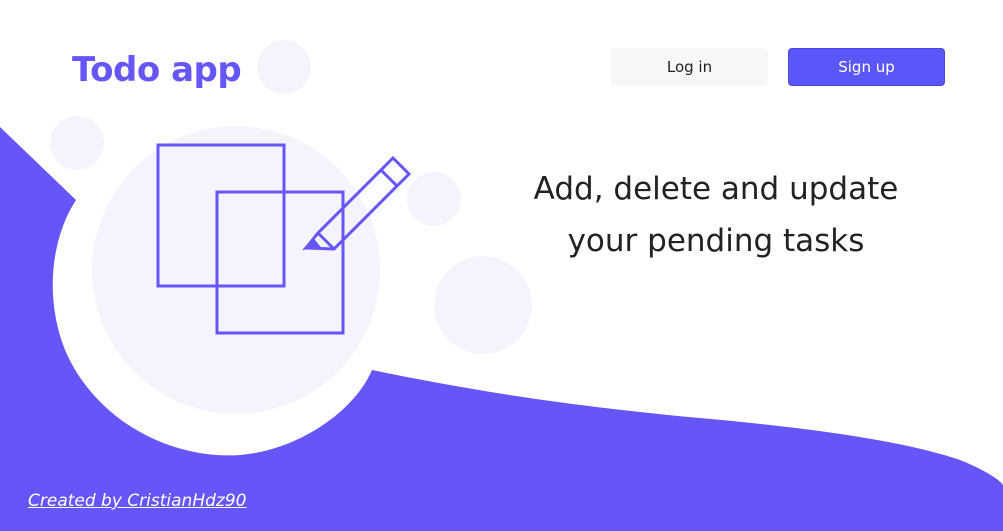  Describe the element at coordinates (716, 189) in the screenshot. I see `hero-line-1: Add, delete and update` at that location.